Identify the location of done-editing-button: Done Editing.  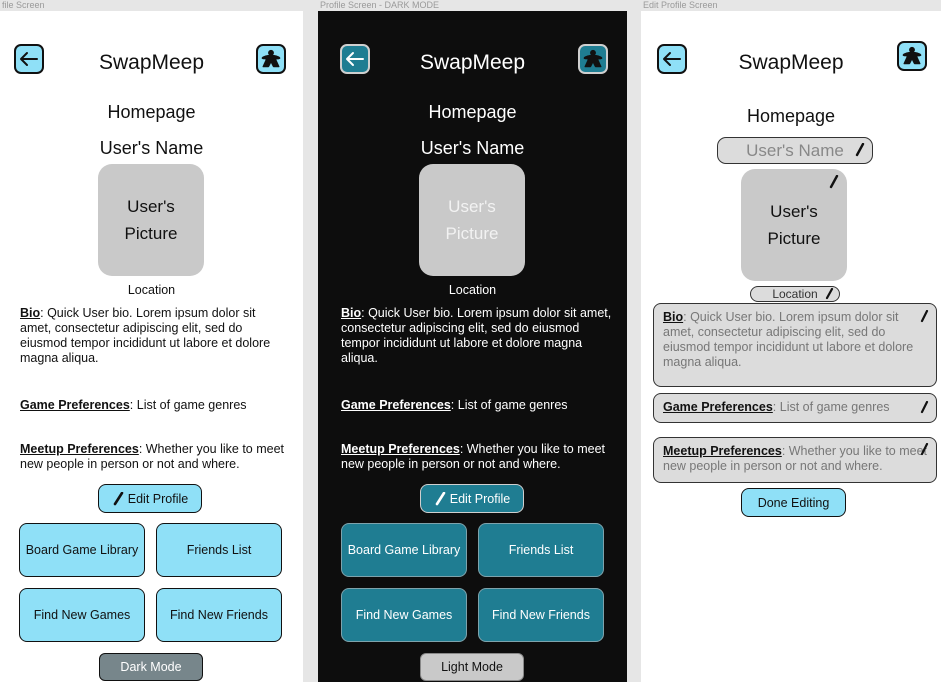
(793, 502).